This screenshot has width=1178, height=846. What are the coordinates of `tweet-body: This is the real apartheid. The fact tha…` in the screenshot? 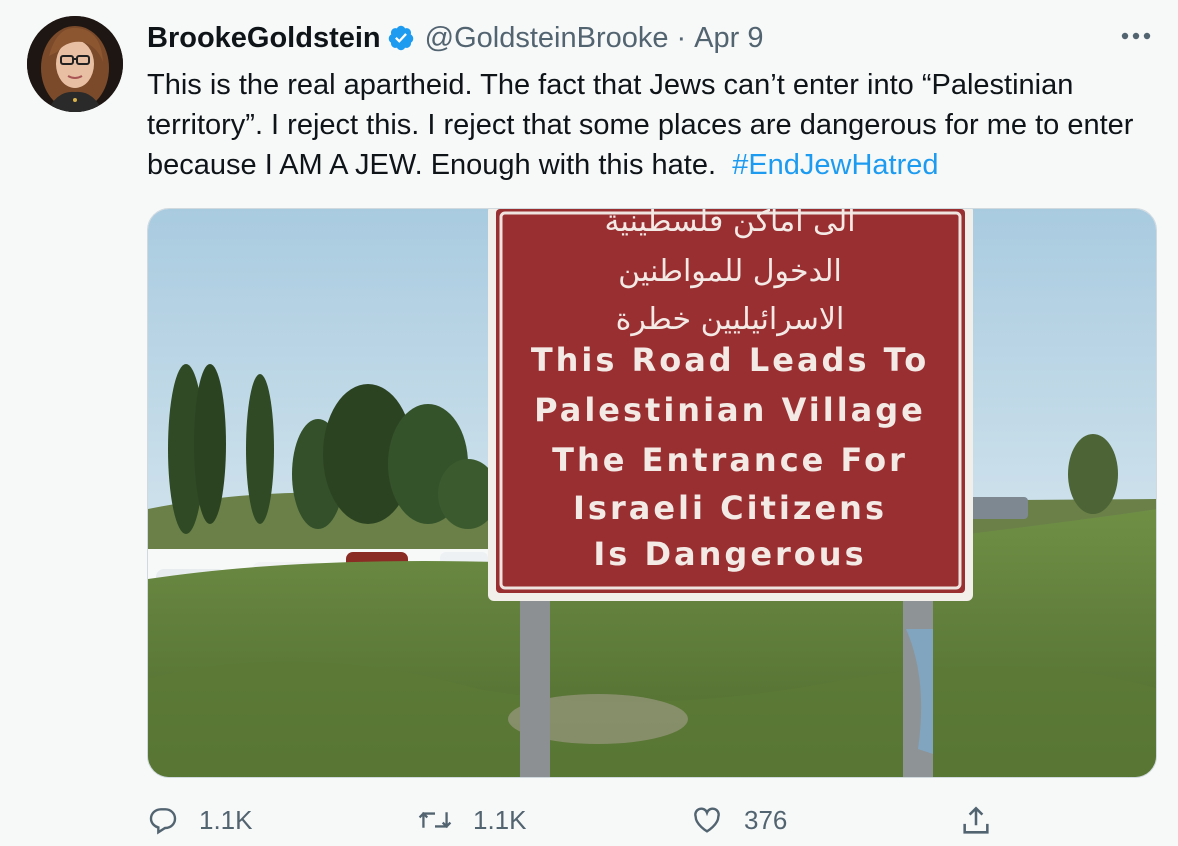 It's located at (640, 125).